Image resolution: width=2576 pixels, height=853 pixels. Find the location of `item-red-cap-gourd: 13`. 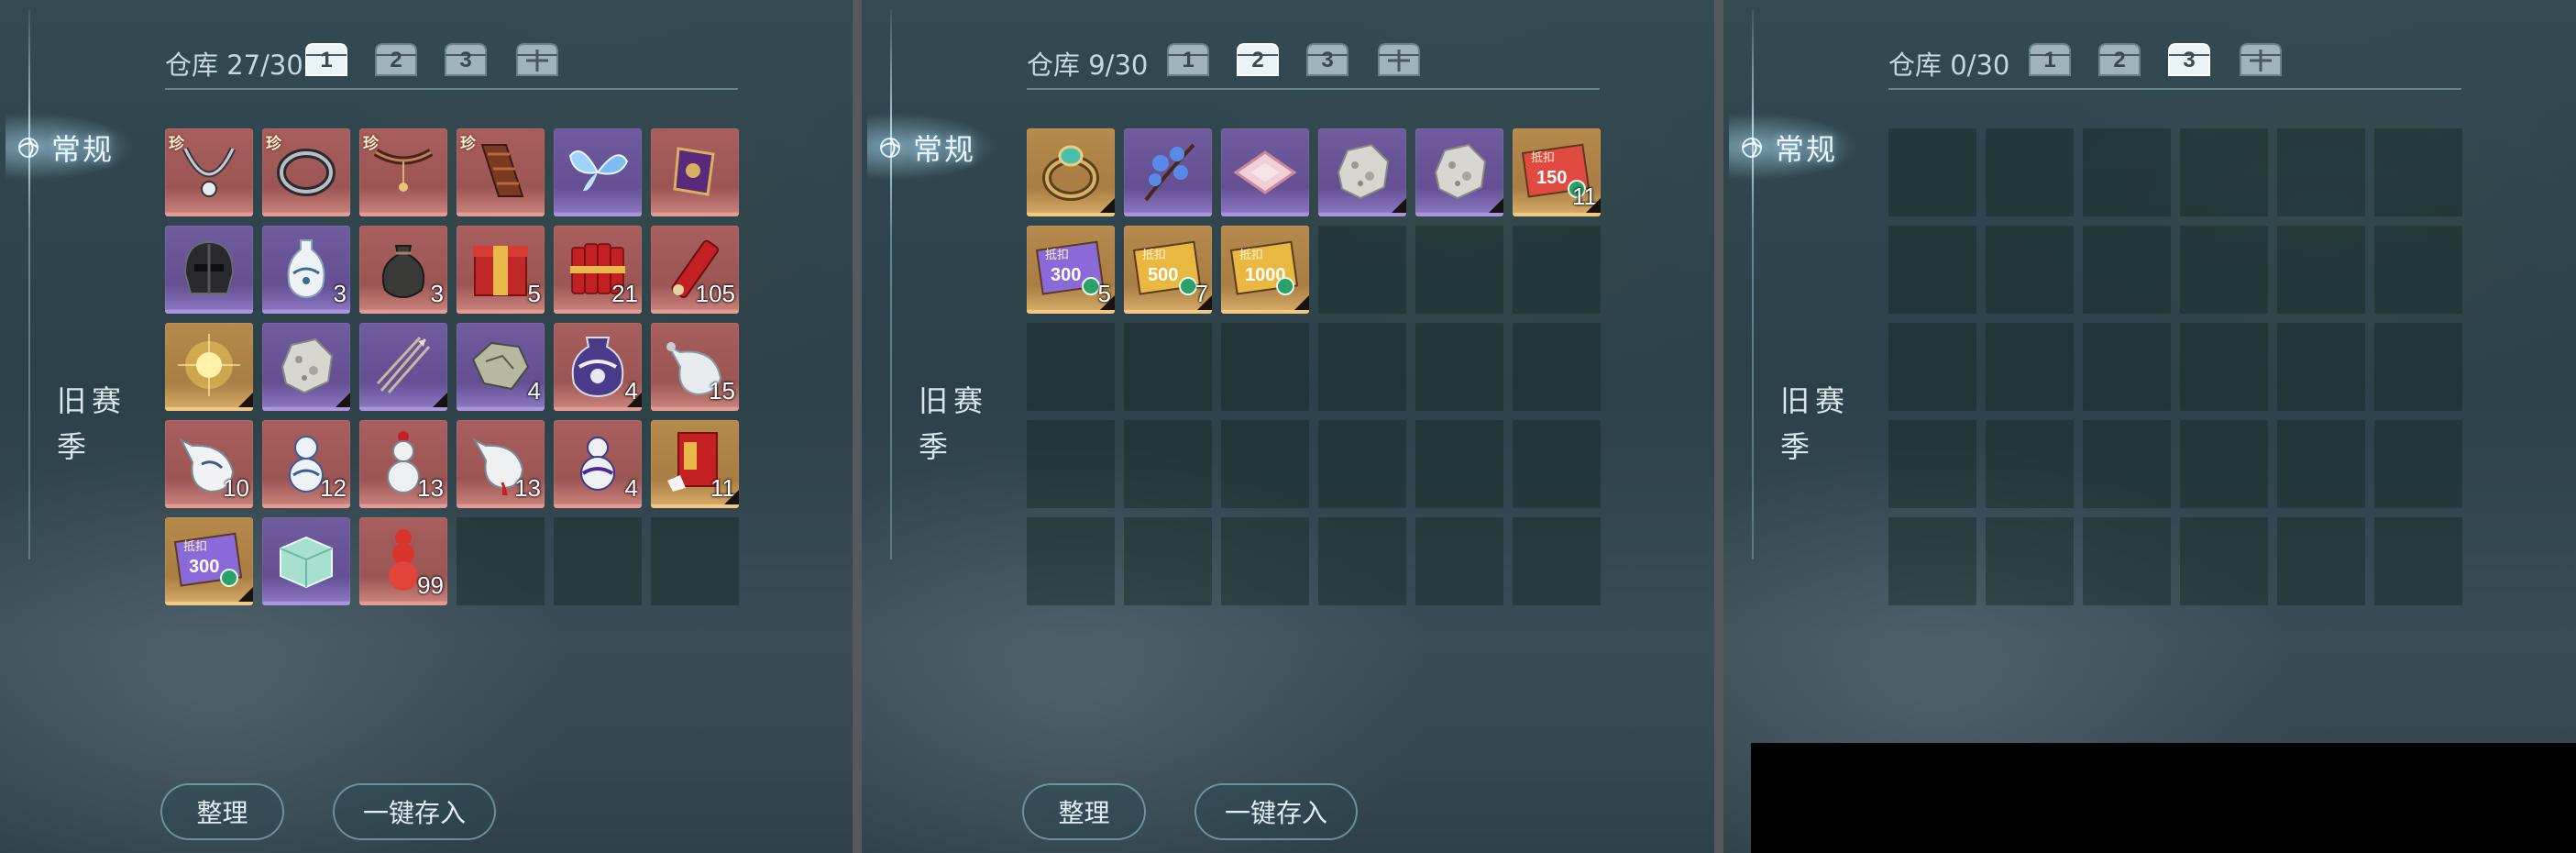

item-red-cap-gourd: 13 is located at coordinates (403, 464).